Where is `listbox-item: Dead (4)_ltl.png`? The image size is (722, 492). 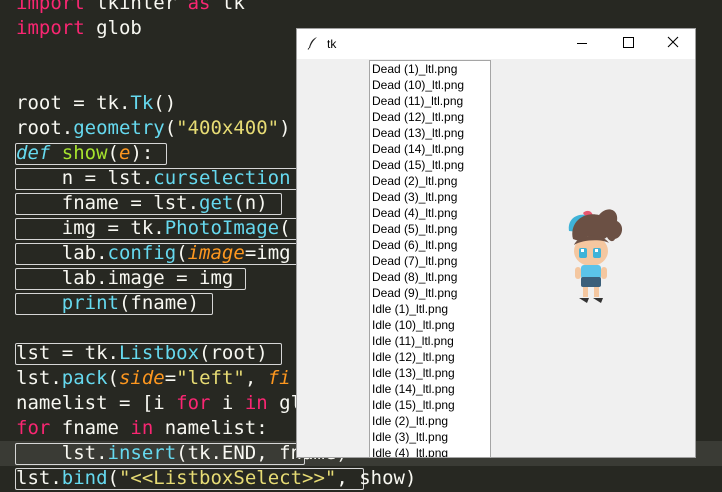 listbox-item: Dead (4)_ltl.png is located at coordinates (430, 213).